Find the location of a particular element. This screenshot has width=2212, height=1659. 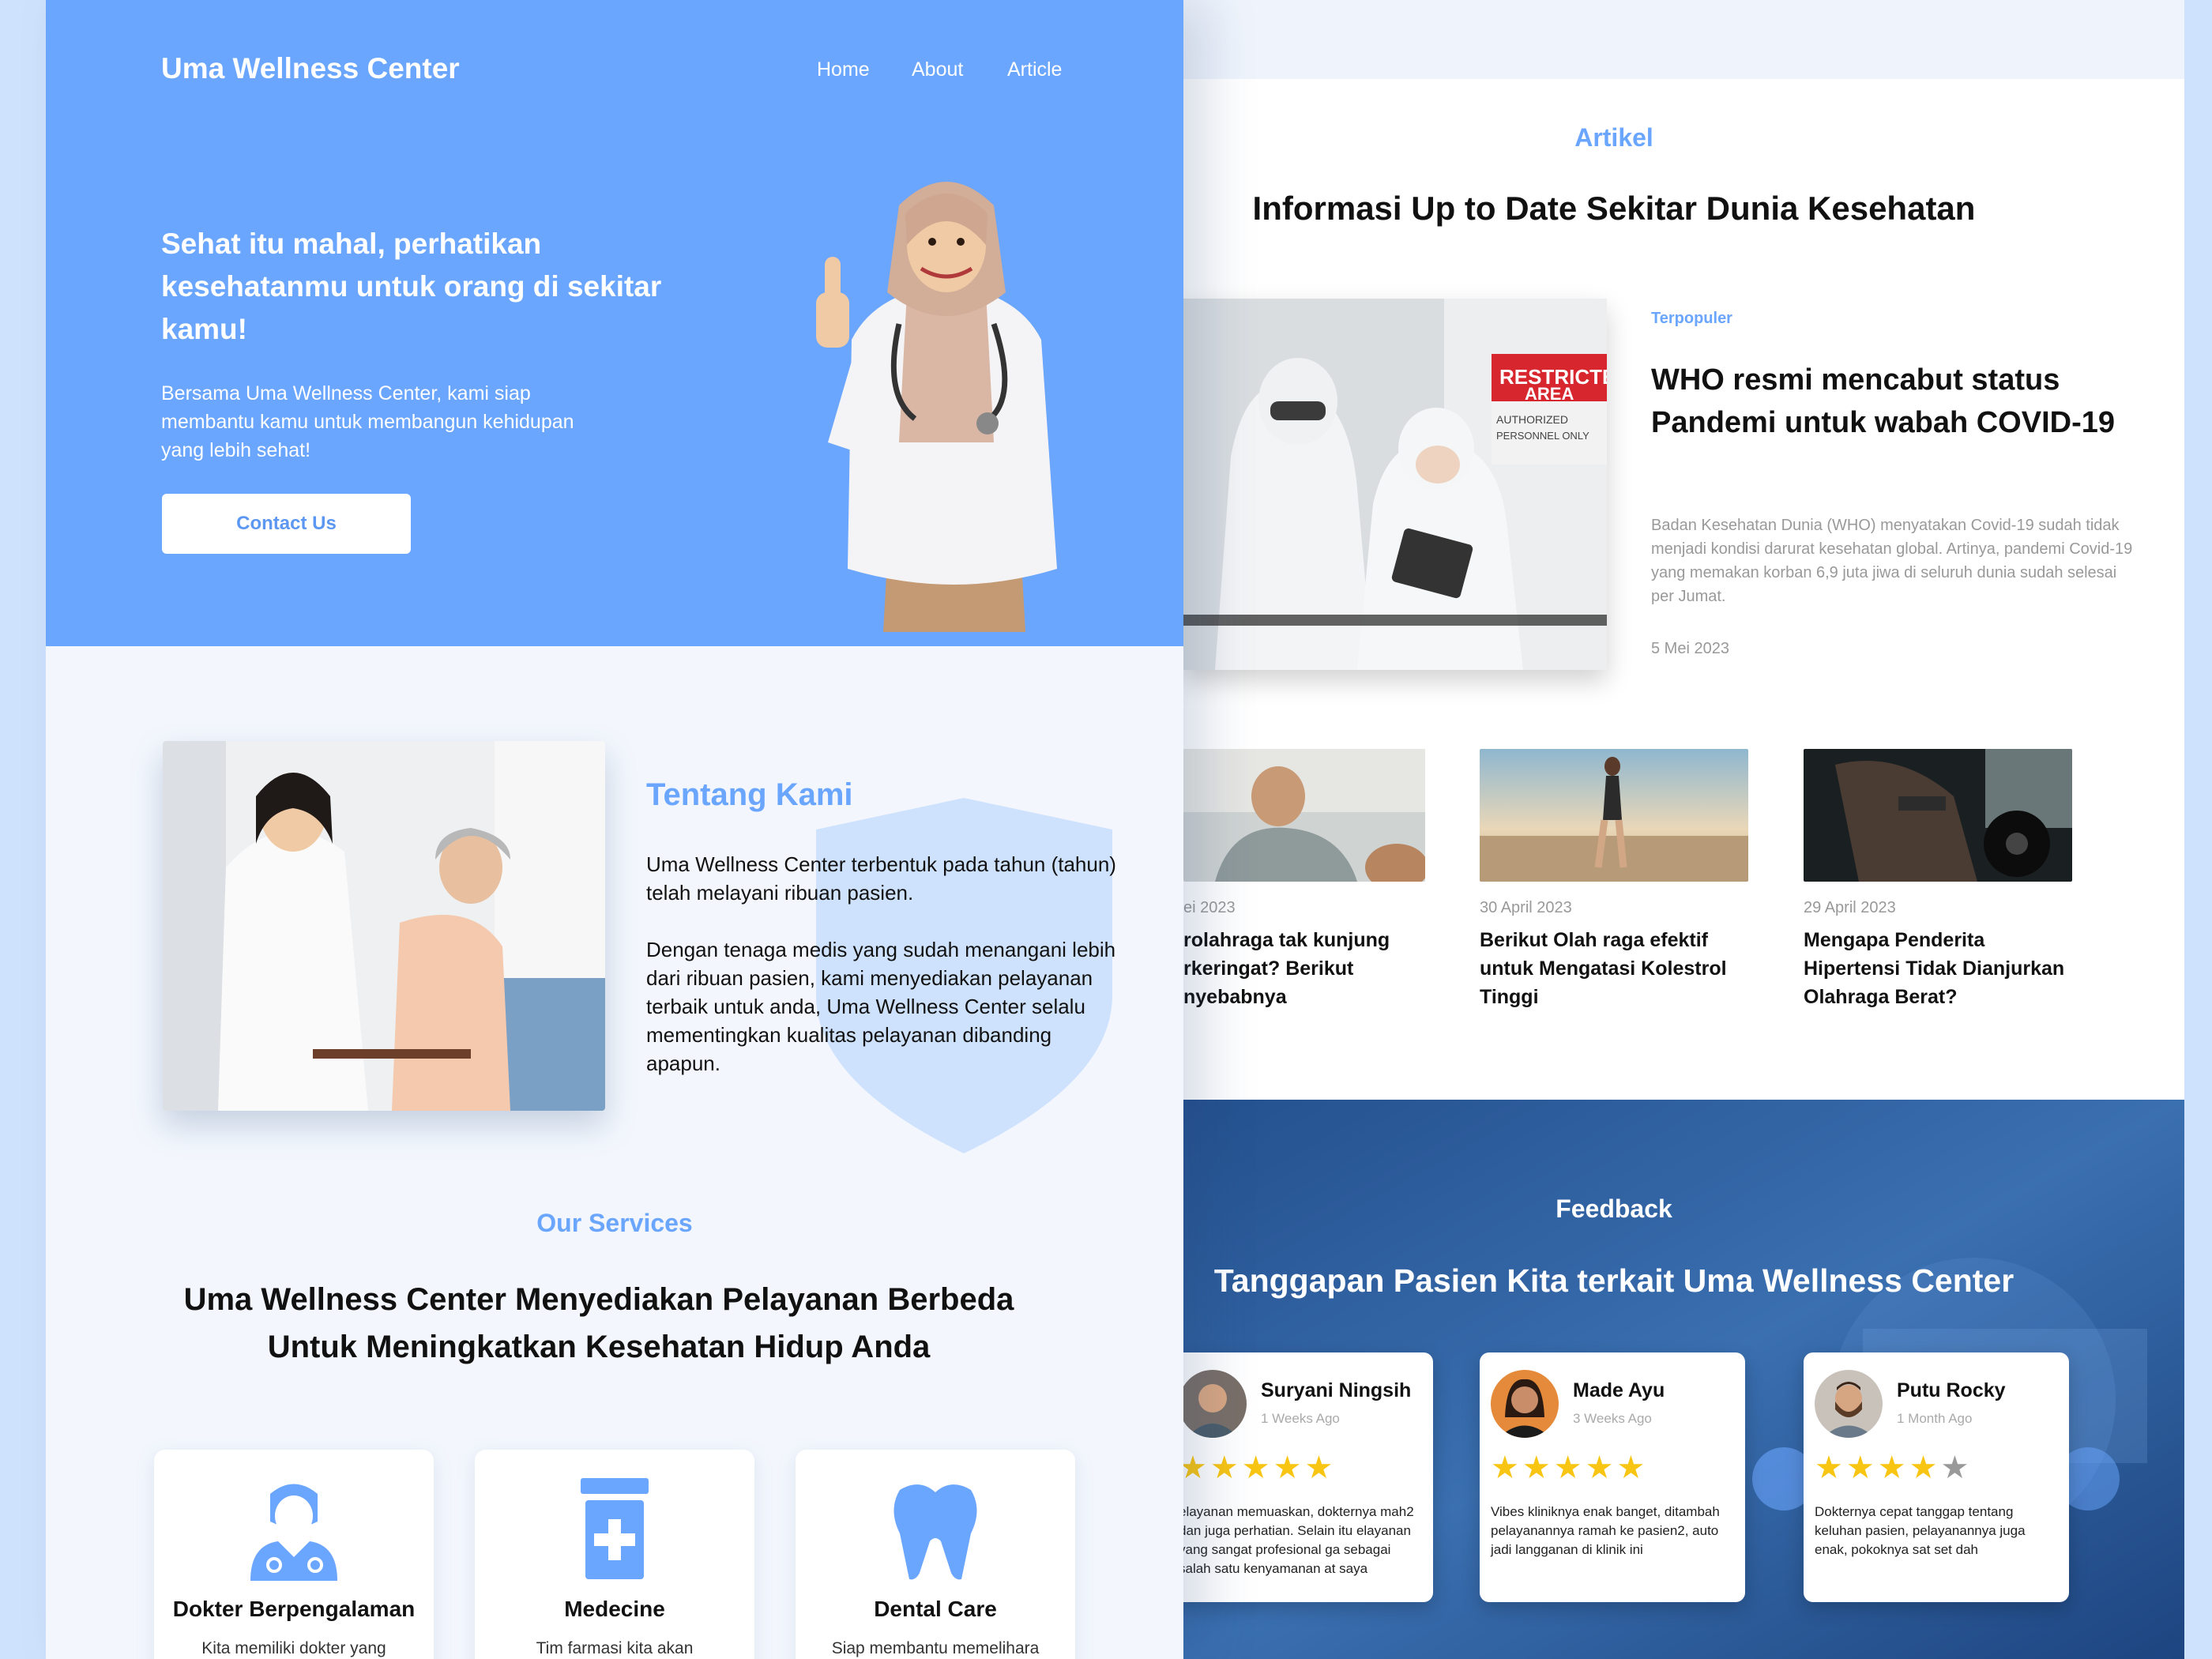

article-date: 29 April 2023 is located at coordinates (1850, 908).